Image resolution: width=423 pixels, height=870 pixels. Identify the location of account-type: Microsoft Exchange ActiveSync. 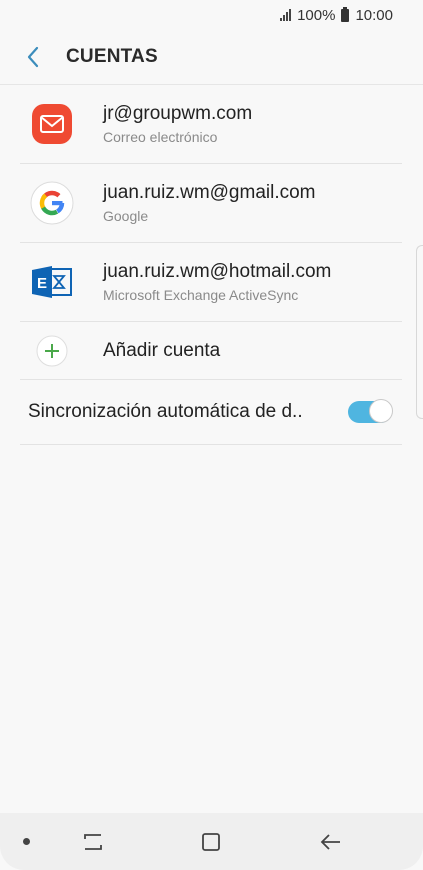
(201, 294).